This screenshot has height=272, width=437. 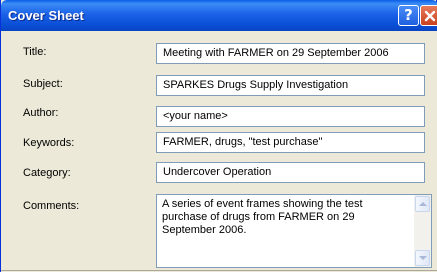 I want to click on comments-scrollbar, so click(x=422, y=231).